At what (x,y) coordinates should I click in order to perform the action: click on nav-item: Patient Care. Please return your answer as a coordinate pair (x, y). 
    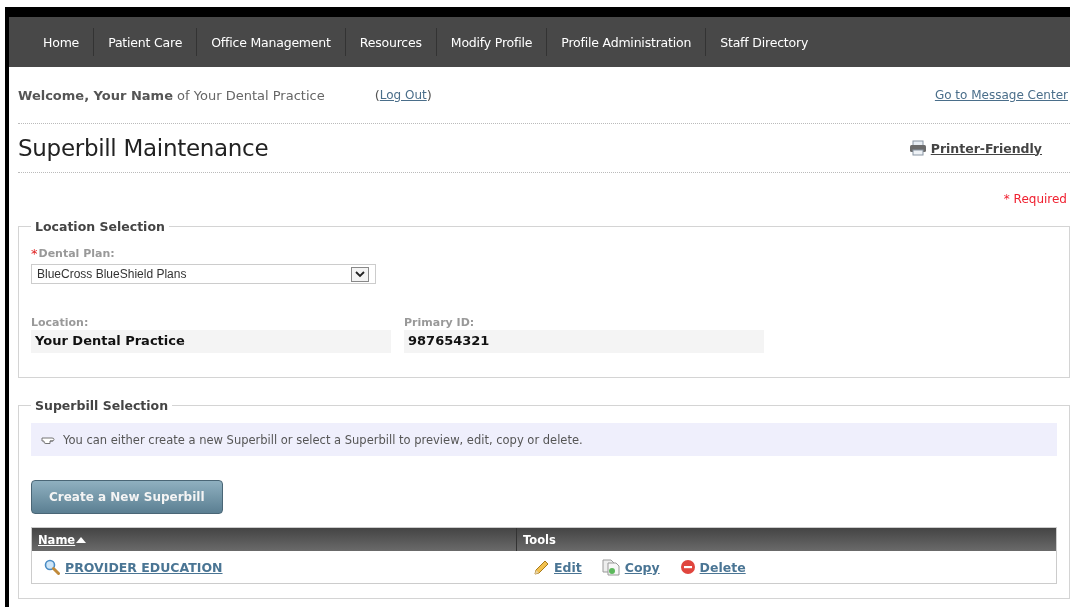
    Looking at the image, I should click on (145, 42).